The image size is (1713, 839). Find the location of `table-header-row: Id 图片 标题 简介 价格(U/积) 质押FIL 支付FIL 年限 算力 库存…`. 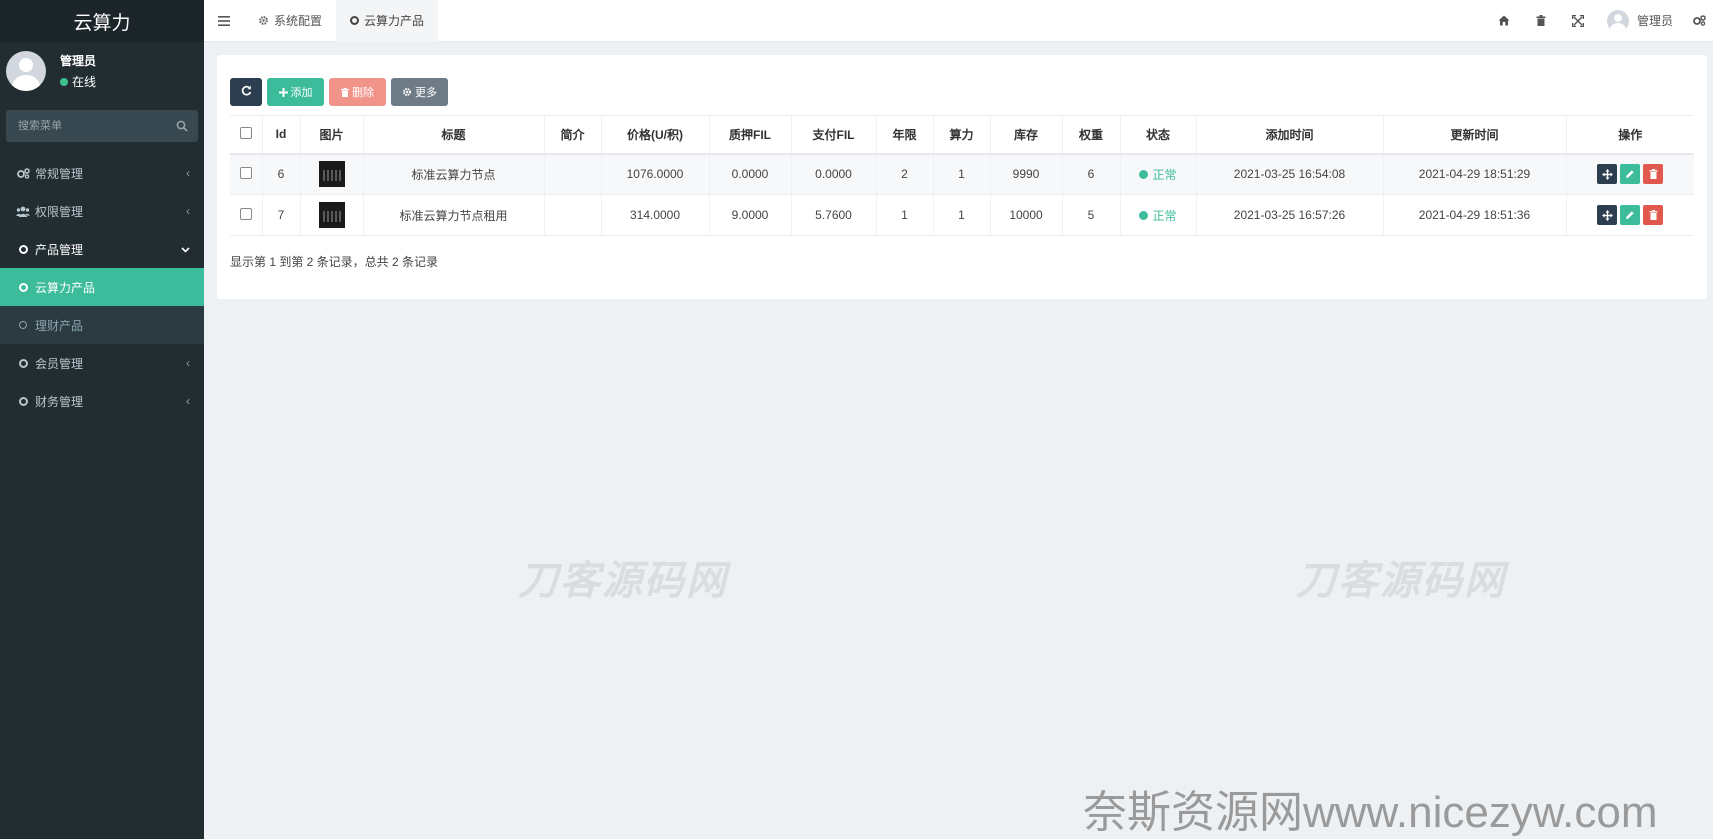

table-header-row: Id 图片 标题 简介 价格(U/积) 质押FIL 支付FIL 年限 算力 库存… is located at coordinates (962, 135).